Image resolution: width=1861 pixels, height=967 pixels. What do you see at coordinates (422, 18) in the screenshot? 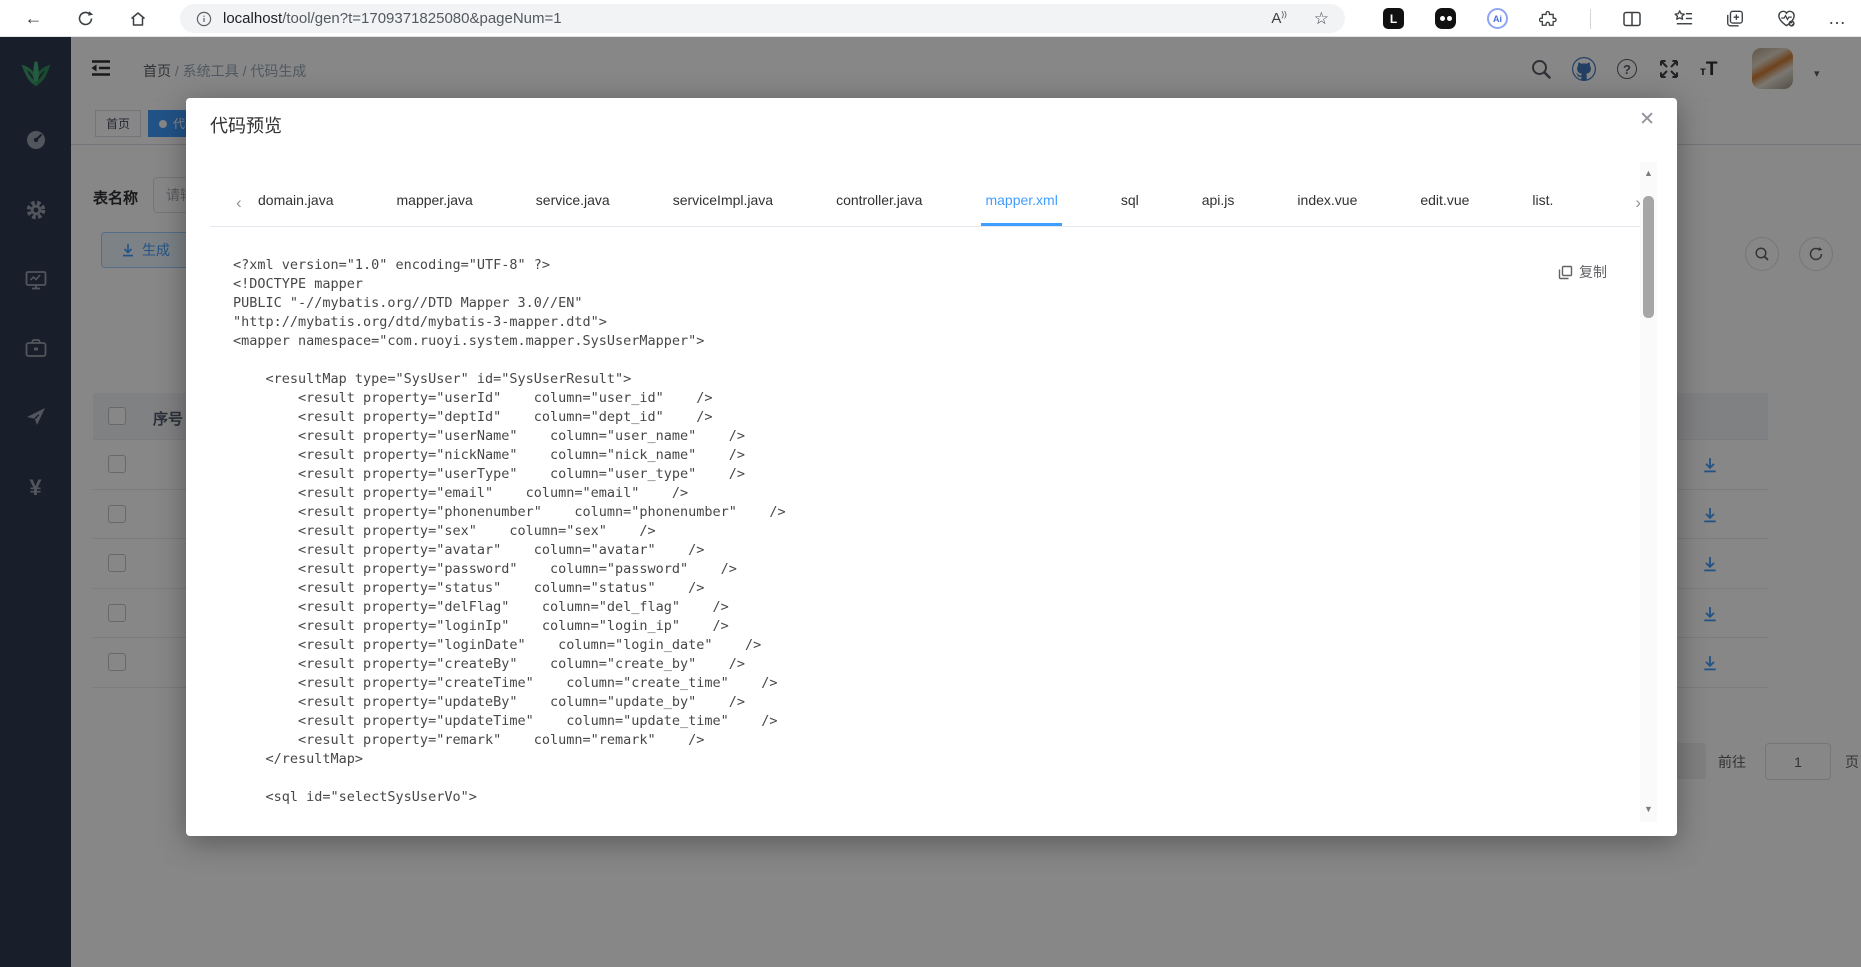
I see `url-path: /tool/gen?t=1709371825080&pageNum=1` at bounding box center [422, 18].